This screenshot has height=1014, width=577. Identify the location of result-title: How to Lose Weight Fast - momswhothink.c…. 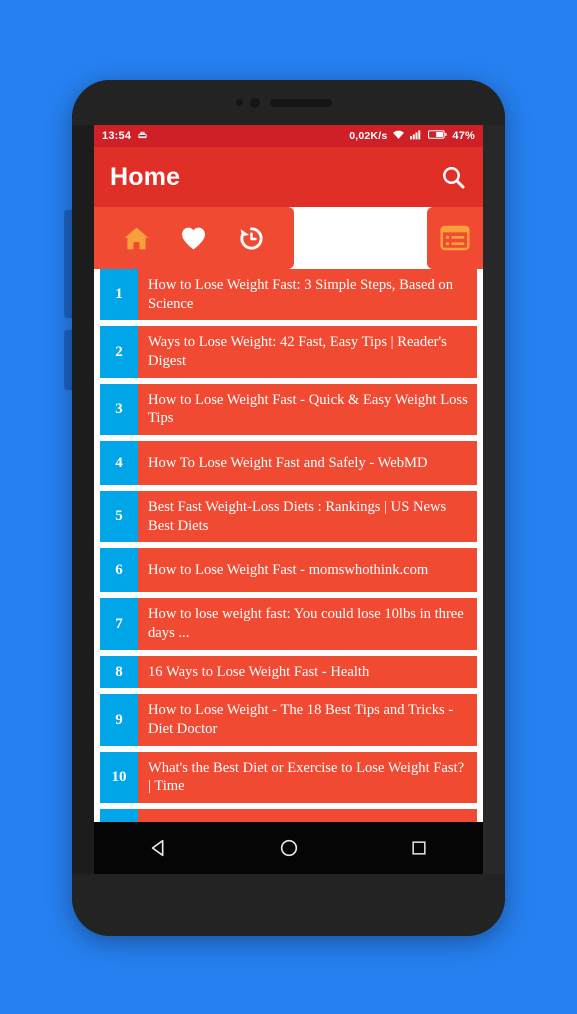
(288, 570).